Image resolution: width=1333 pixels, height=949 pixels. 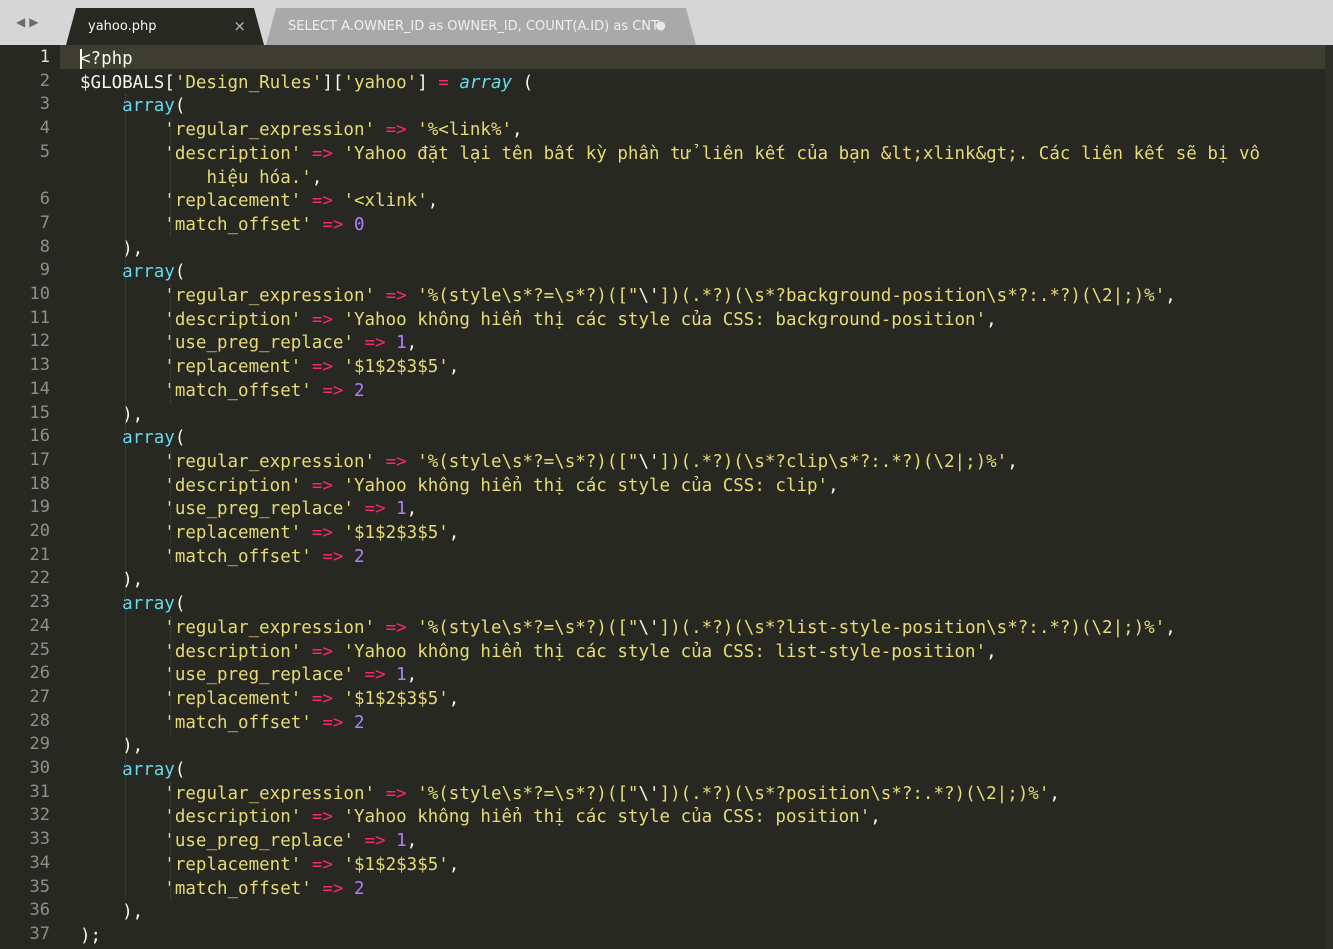 I want to click on code-token: 'match_offset', so click(x=238, y=888).